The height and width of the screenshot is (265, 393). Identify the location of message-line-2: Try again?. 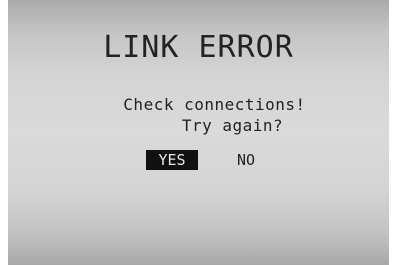
(232, 125).